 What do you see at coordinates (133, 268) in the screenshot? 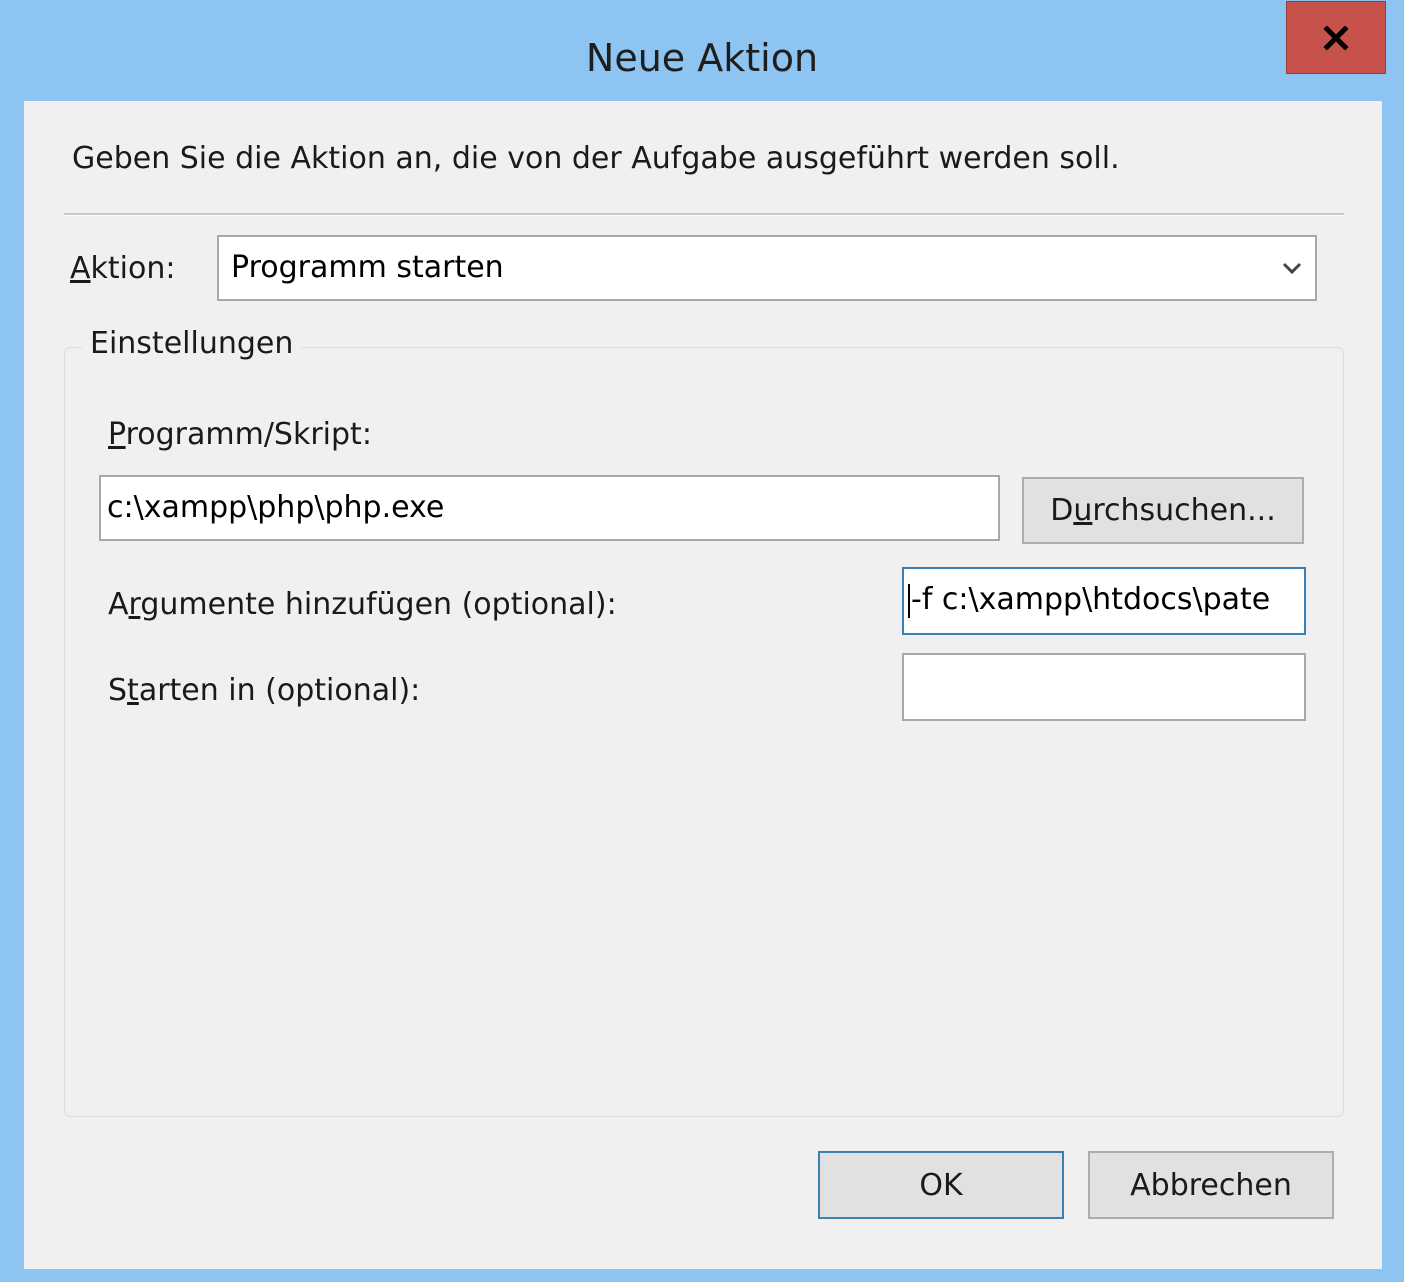
I see `action-label-rest: ktion:` at bounding box center [133, 268].